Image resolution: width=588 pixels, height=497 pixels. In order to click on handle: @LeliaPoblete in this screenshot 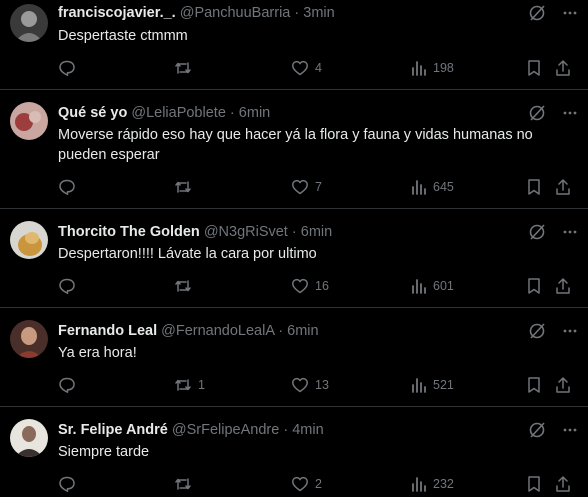, I will do `click(178, 113)`.